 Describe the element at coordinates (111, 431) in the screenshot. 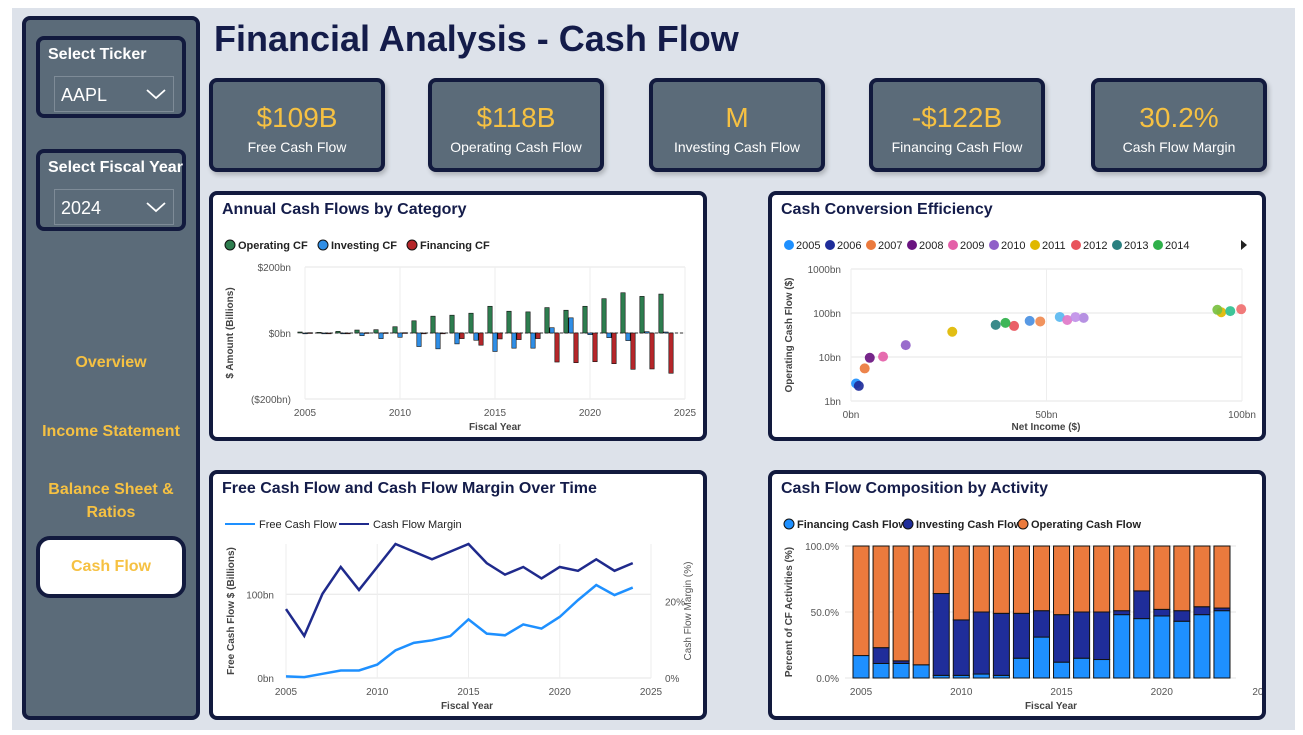

I see `nav-income-statement: Income Statement` at that location.